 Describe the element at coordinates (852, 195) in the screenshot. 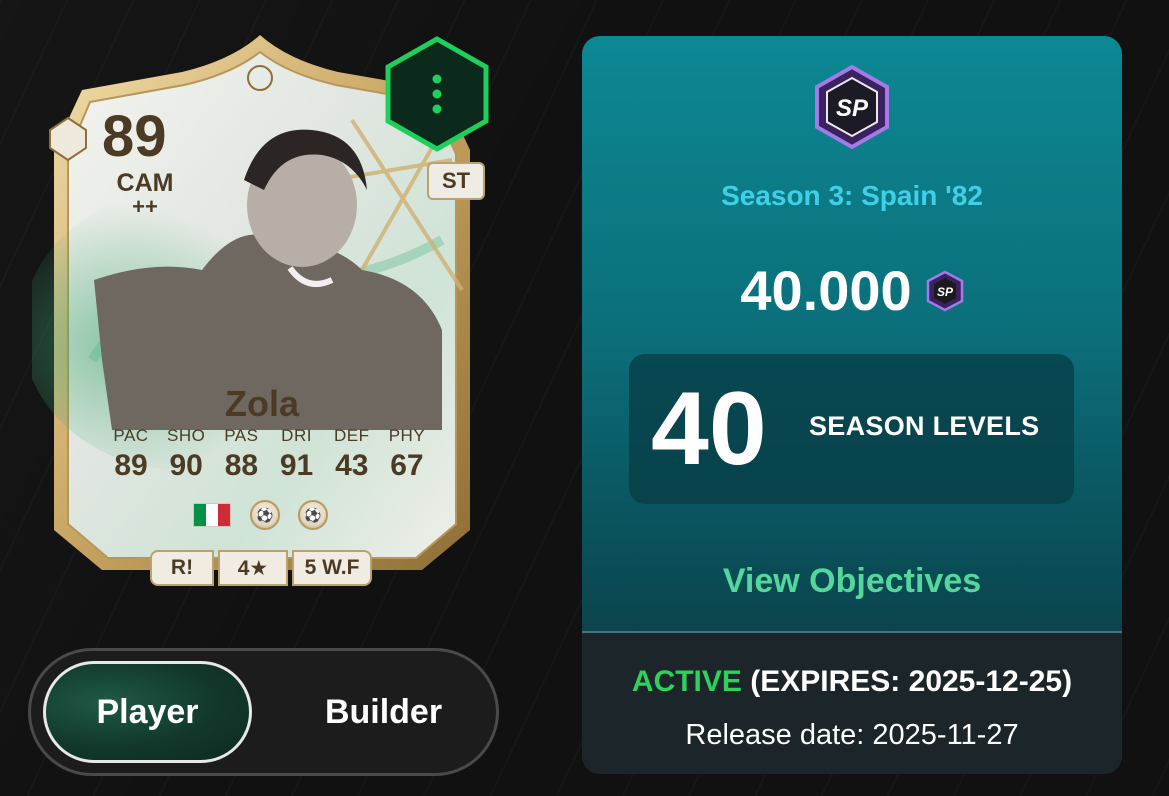

I see `season-name: Season 3: Spain '82` at that location.